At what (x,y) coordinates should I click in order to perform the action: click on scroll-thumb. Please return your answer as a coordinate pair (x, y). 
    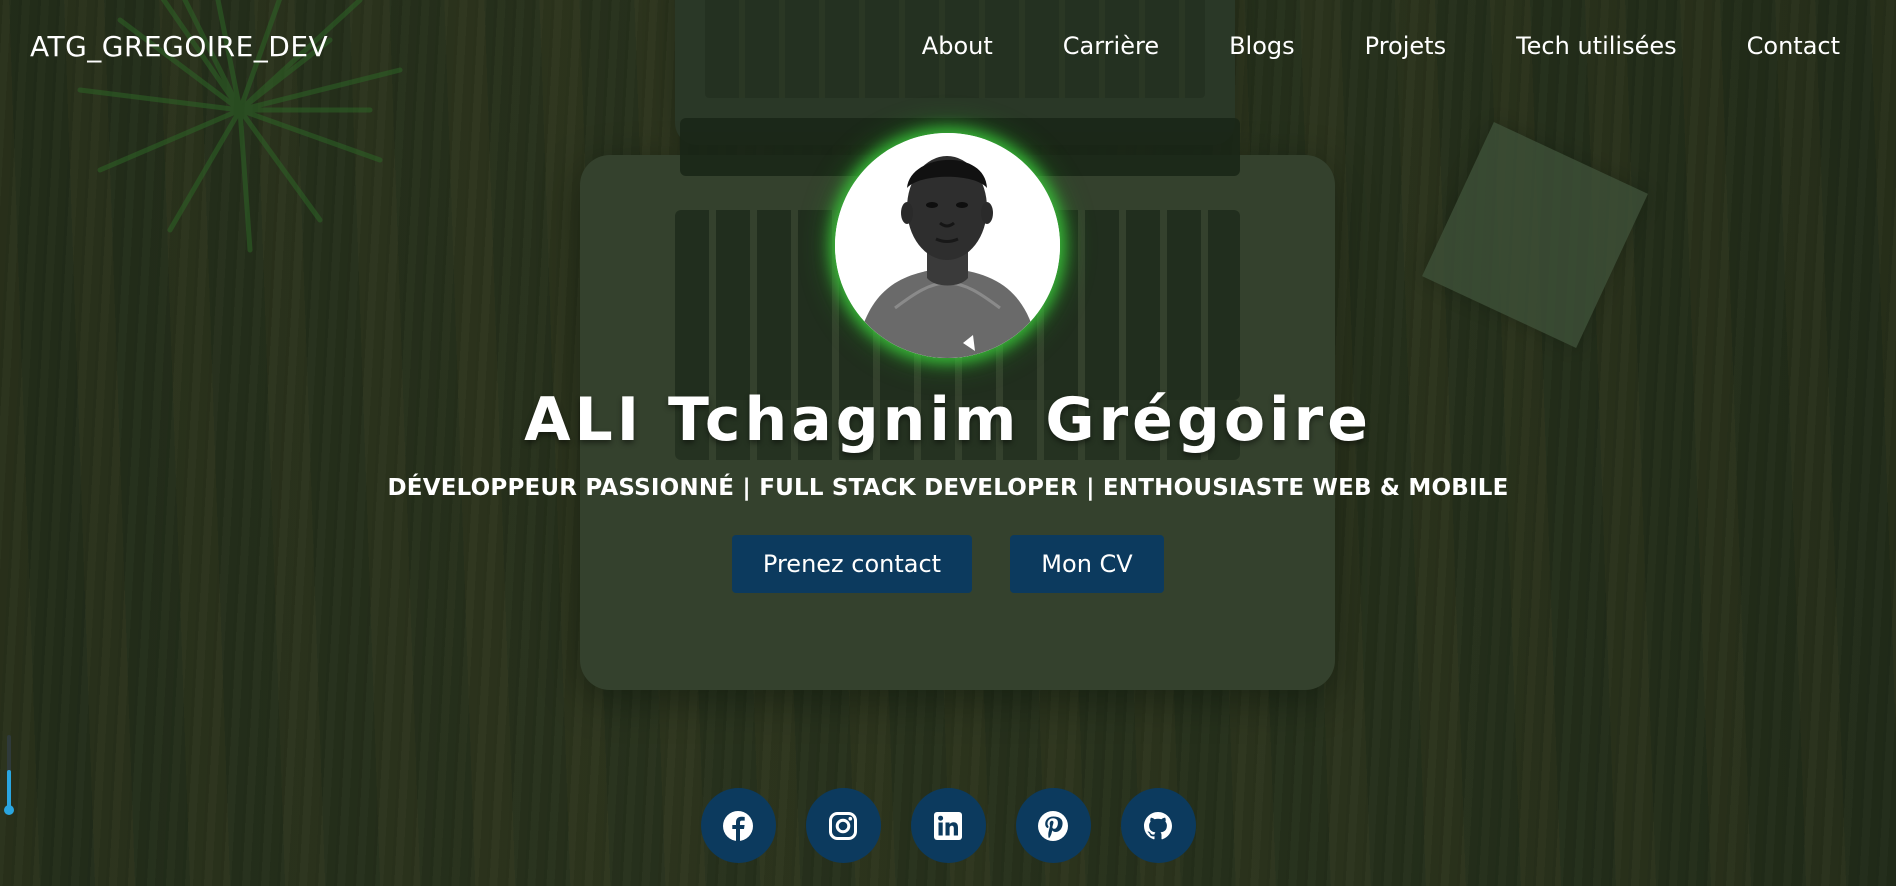
    Looking at the image, I should click on (9, 810).